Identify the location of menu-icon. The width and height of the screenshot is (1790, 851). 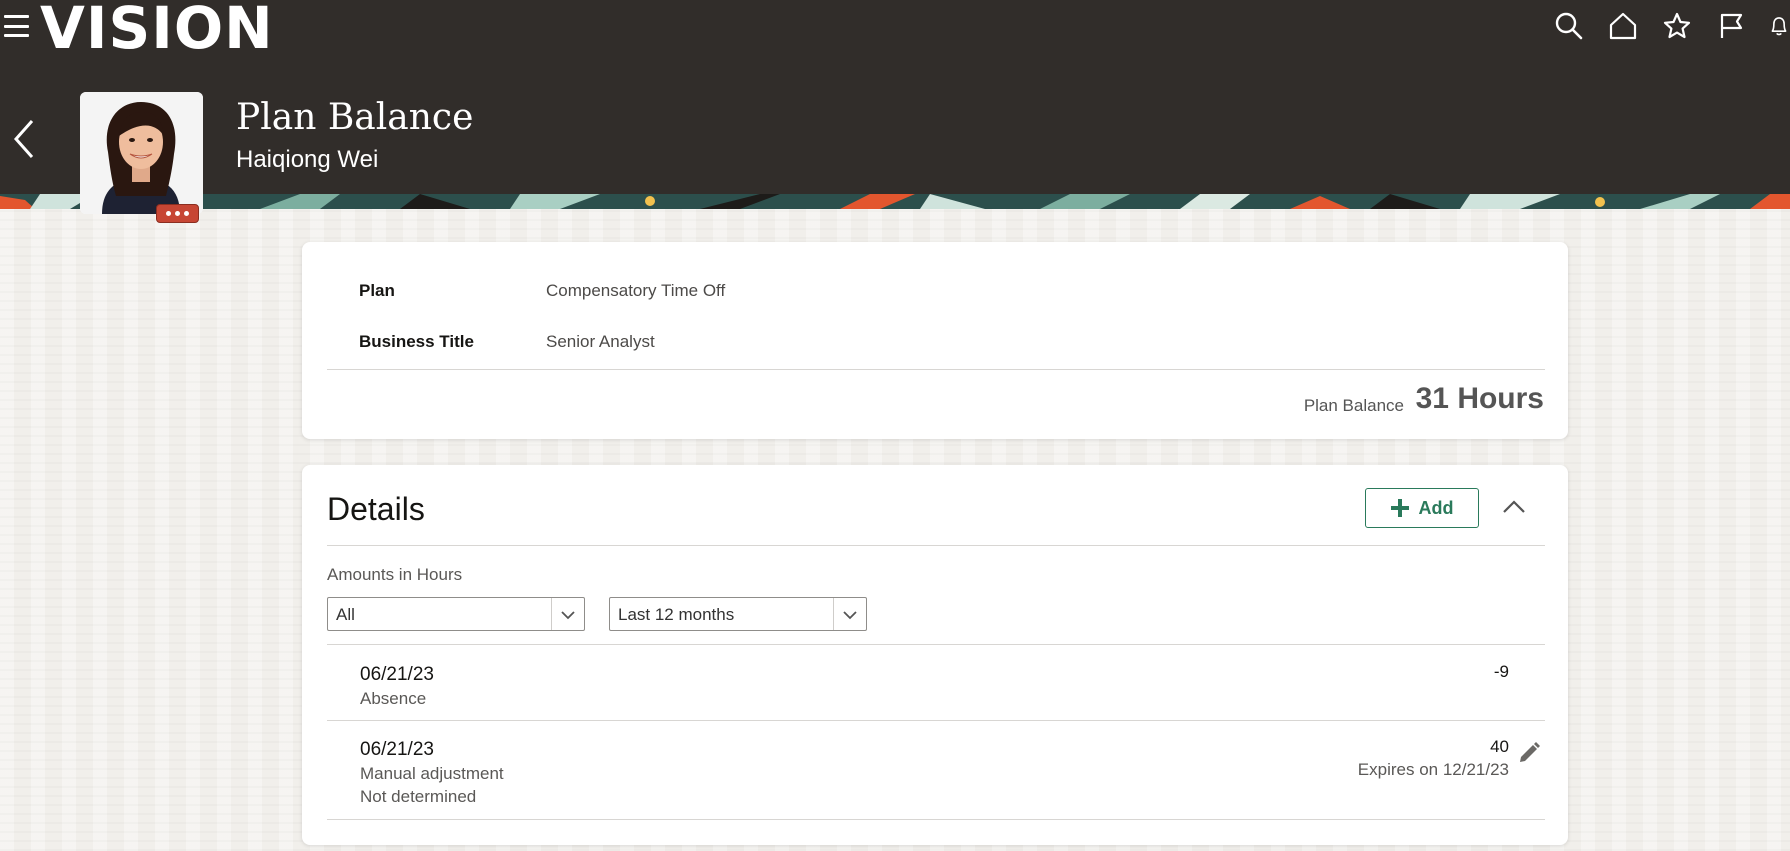
(16, 26).